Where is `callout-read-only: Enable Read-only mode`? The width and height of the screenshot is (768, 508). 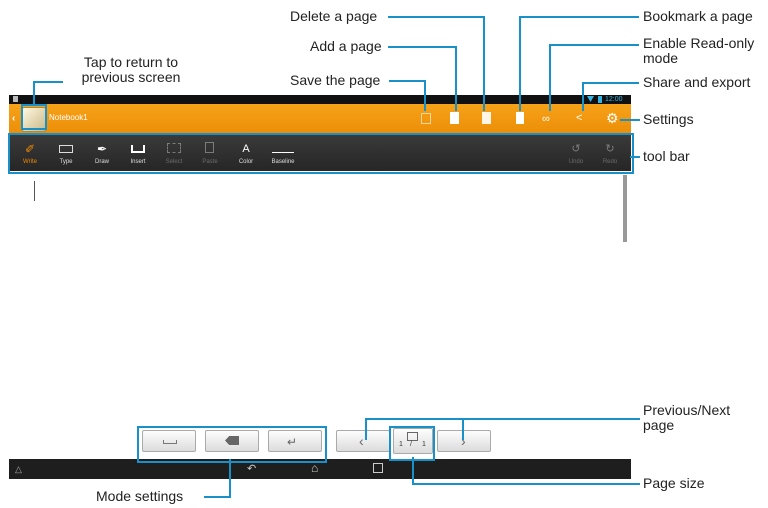
callout-read-only: Enable Read-only mode is located at coordinates (699, 50).